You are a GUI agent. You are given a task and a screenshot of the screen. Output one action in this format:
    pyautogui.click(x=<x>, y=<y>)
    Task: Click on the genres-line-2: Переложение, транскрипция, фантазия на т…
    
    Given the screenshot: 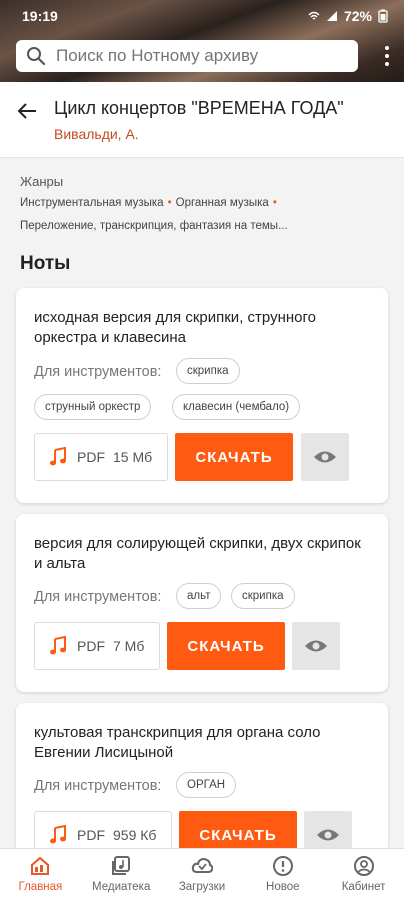 What is the action you would take?
    pyautogui.click(x=154, y=226)
    